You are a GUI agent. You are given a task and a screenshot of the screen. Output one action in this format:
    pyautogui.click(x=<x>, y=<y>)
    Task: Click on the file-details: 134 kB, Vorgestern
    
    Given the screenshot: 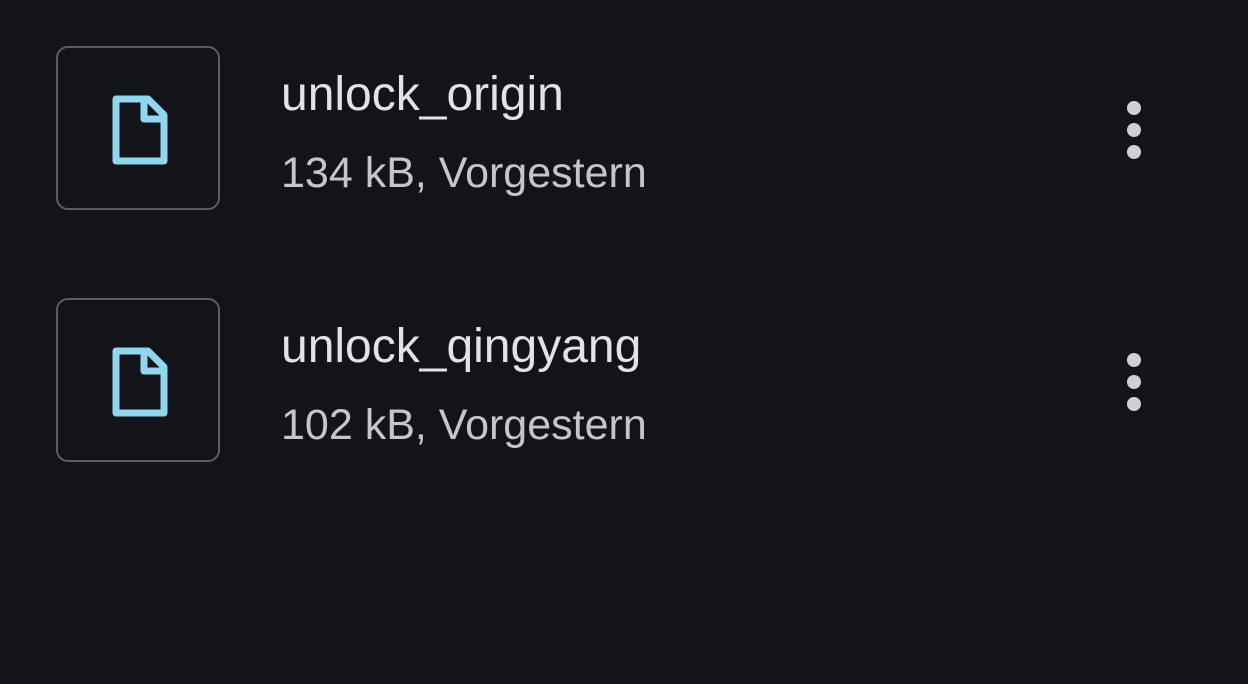 What is the action you would take?
    pyautogui.click(x=464, y=173)
    